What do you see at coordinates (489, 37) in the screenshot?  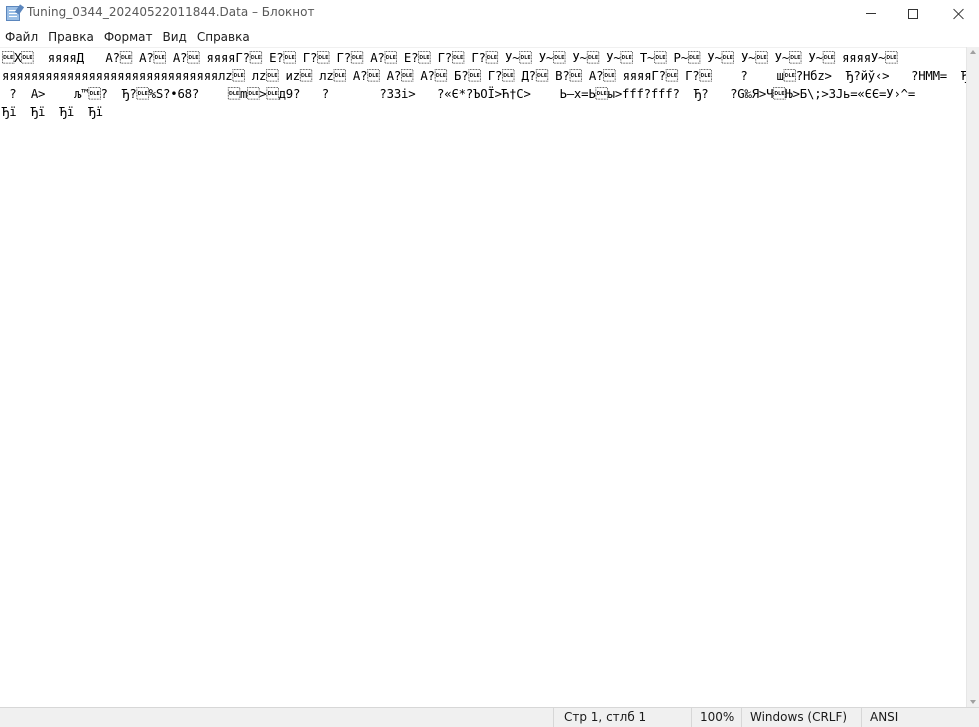 I see `menu-bar: Файл Правка Формат Вид Справка` at bounding box center [489, 37].